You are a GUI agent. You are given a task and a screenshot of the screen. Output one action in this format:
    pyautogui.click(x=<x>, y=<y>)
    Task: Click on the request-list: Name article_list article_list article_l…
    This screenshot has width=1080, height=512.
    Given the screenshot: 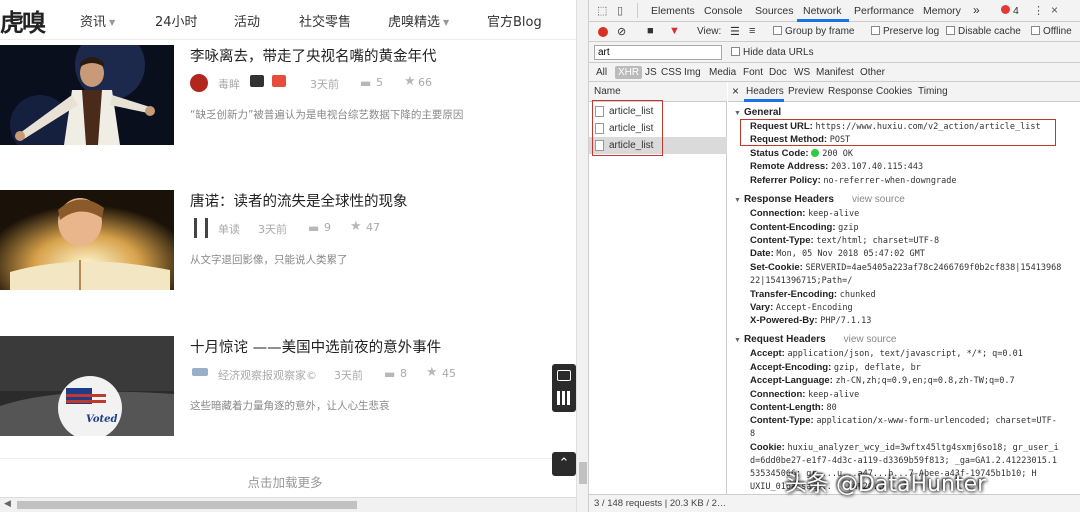 What is the action you would take?
    pyautogui.click(x=658, y=288)
    